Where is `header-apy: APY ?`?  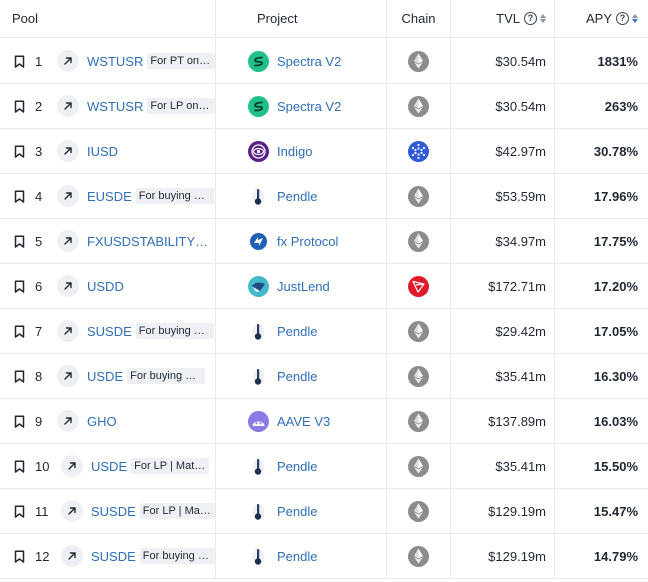 header-apy: APY ? is located at coordinates (601, 18).